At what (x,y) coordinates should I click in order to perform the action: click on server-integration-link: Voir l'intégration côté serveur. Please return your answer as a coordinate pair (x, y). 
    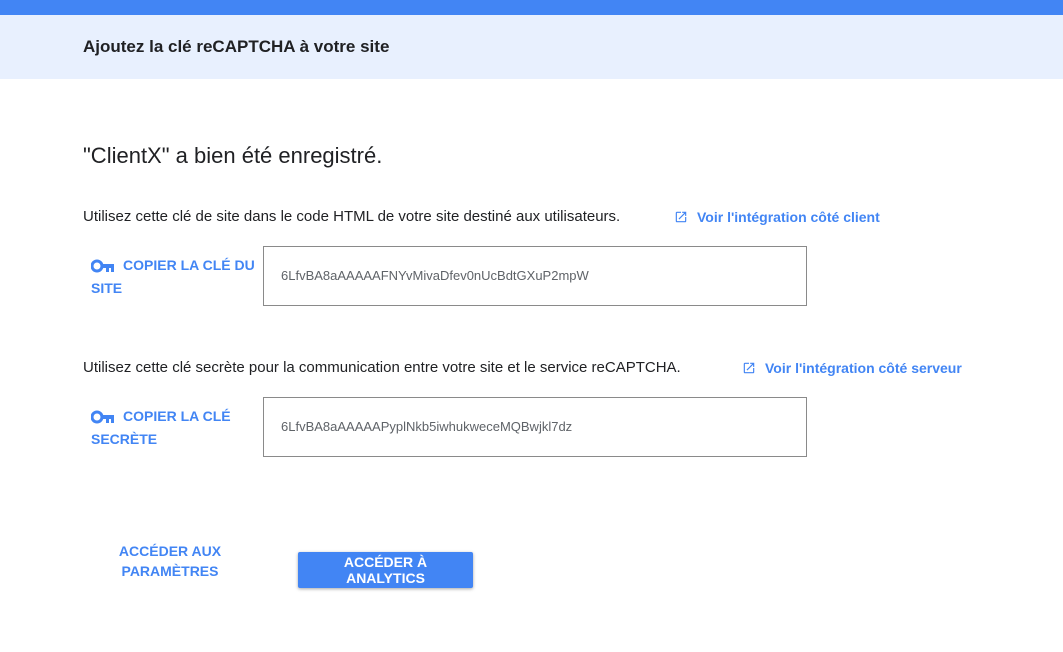
    Looking at the image, I should click on (852, 368).